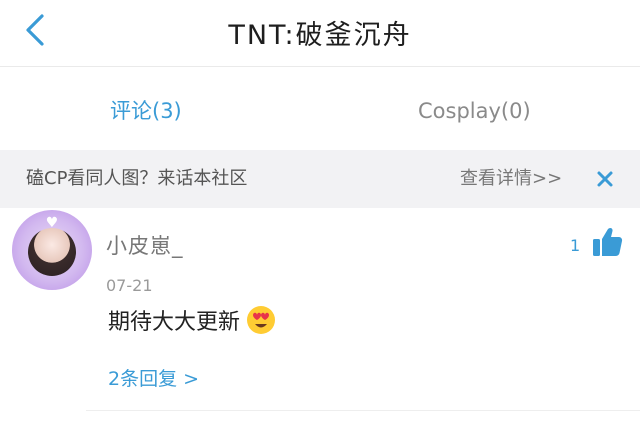 This screenshot has height=424, width=640. What do you see at coordinates (129, 285) in the screenshot?
I see `comment-date: 07-21` at bounding box center [129, 285].